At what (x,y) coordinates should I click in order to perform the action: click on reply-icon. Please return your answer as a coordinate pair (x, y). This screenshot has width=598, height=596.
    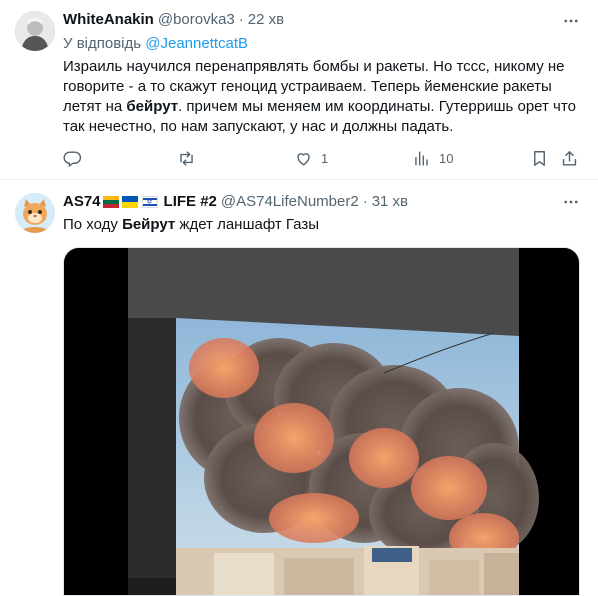
    Looking at the image, I should click on (72, 158).